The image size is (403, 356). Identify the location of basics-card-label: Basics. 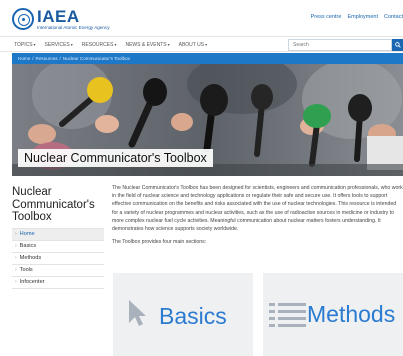
(193, 316).